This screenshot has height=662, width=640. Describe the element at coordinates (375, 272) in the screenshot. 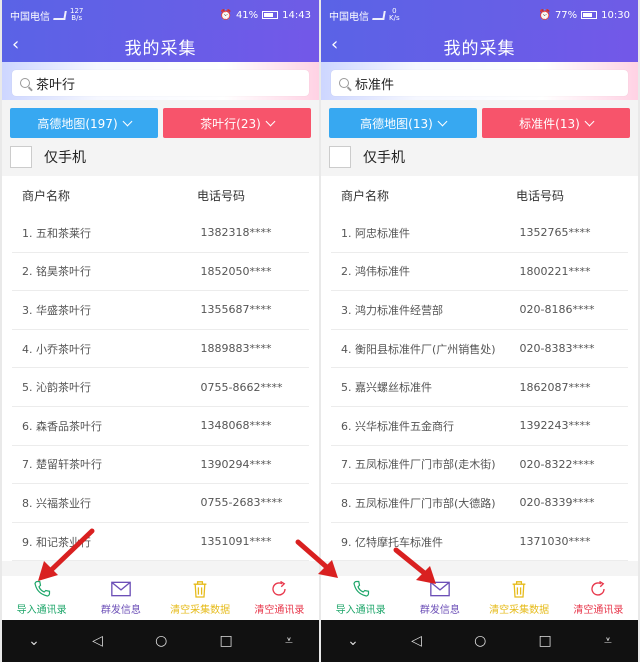

I see `merchant-name: 2. 鸿伟标准件` at that location.